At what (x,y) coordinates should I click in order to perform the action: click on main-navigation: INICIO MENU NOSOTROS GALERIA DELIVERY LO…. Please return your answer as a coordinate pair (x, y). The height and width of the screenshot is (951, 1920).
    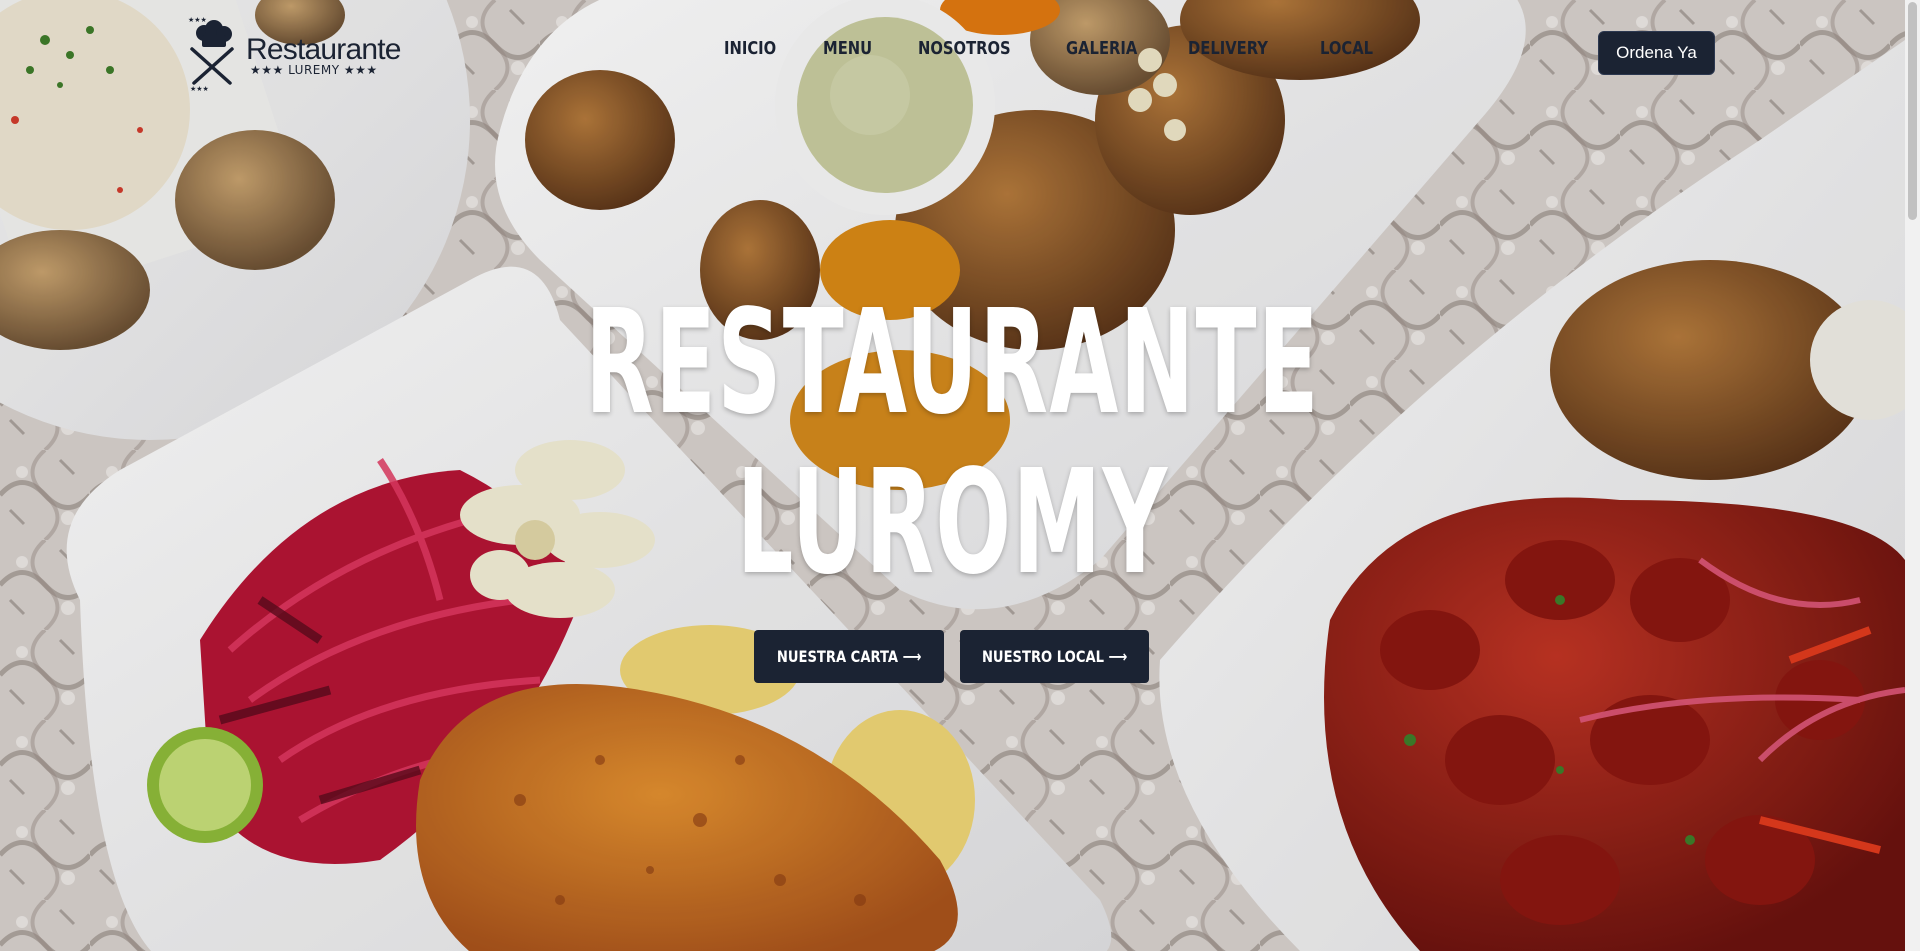
    Looking at the image, I should click on (1072, 48).